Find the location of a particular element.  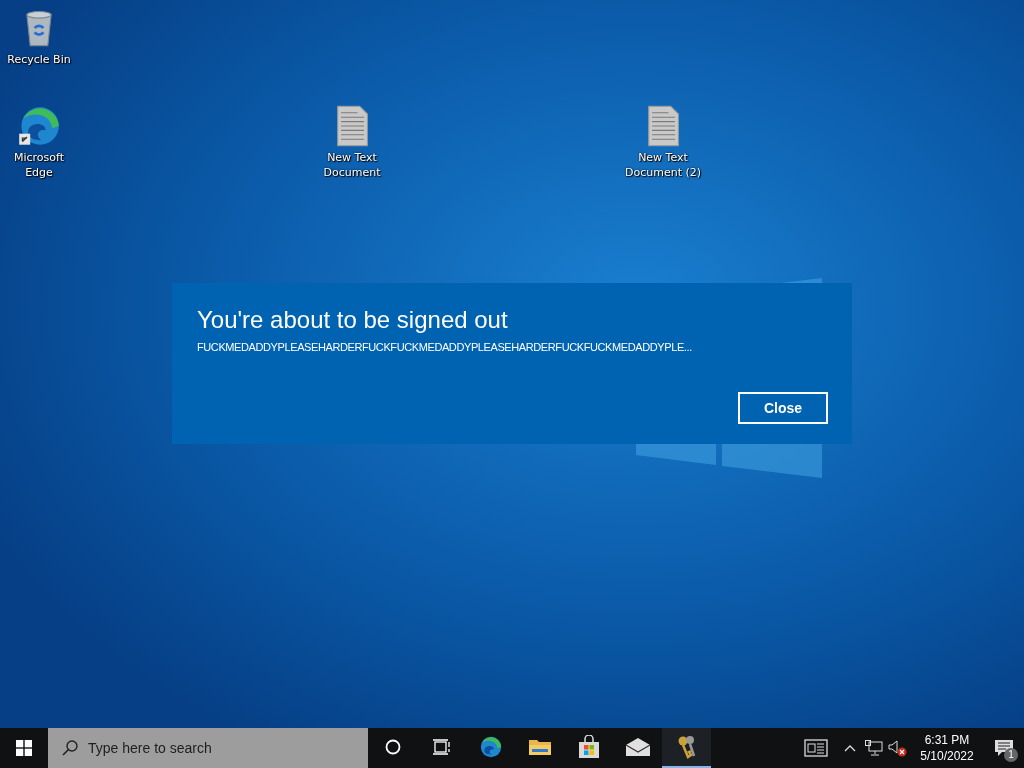

close-button: Close is located at coordinates (783, 408).